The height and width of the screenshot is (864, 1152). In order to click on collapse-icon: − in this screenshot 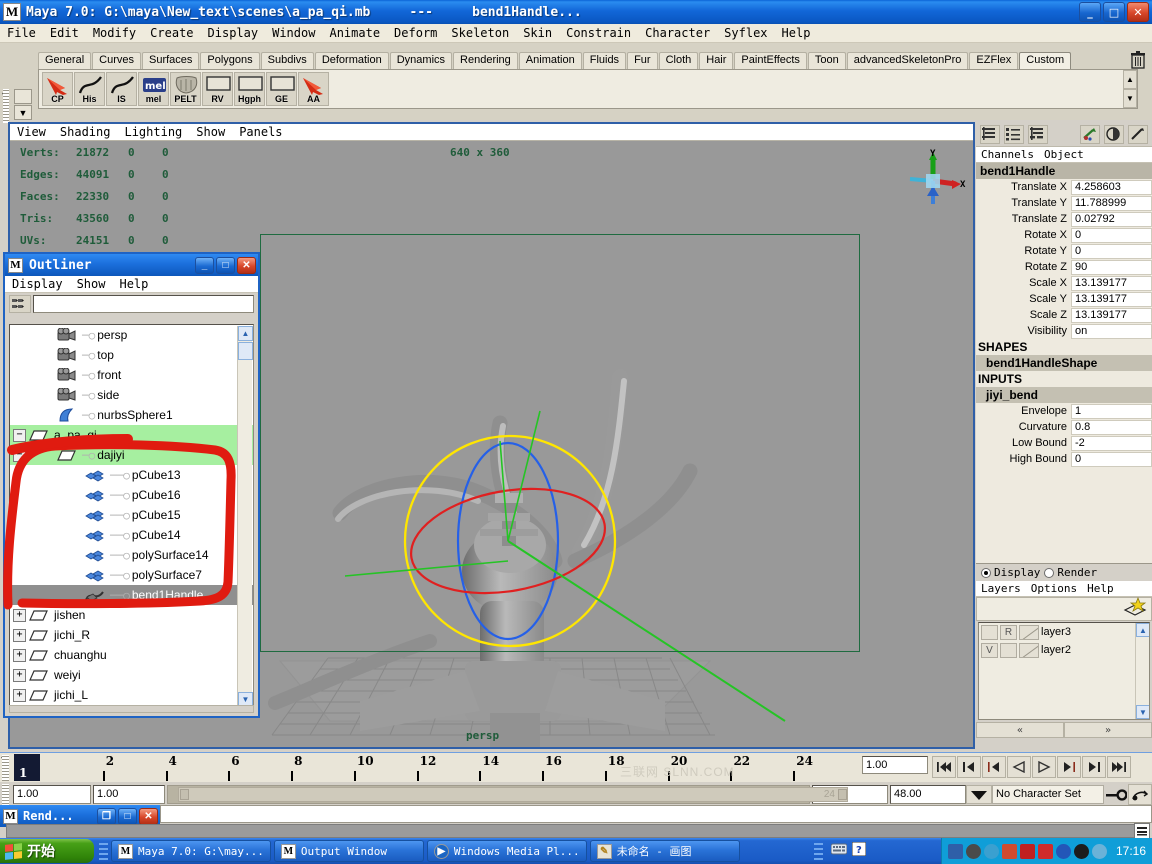, I will do `click(19, 455)`.